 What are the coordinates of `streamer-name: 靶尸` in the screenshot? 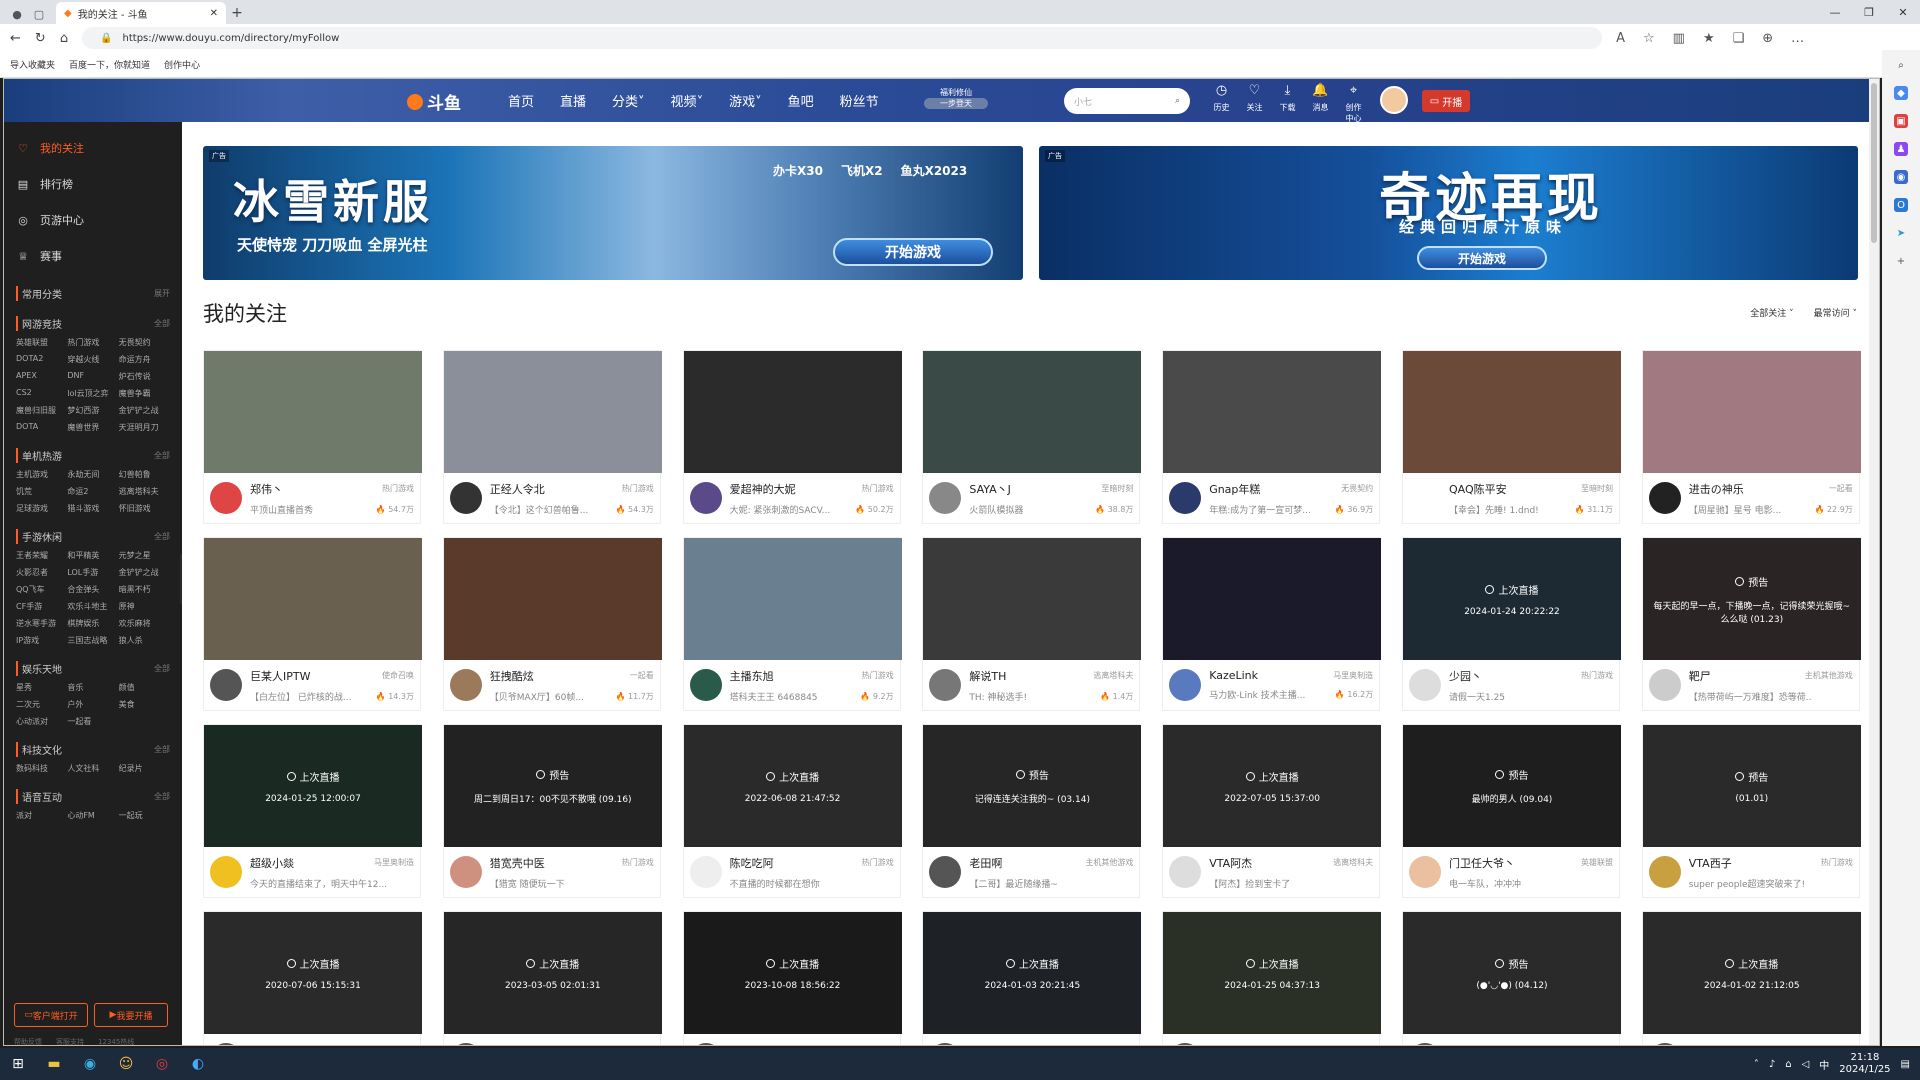 It's located at (1700, 676).